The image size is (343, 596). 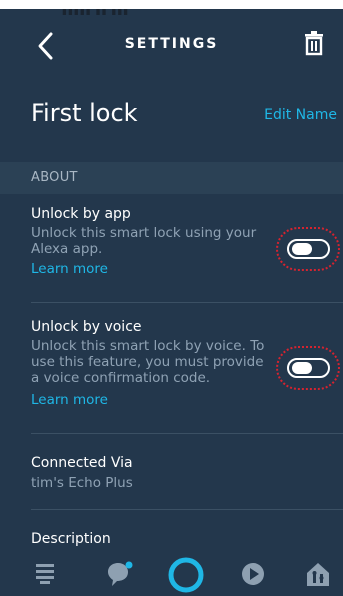 I want to click on delete-button, so click(x=314, y=43).